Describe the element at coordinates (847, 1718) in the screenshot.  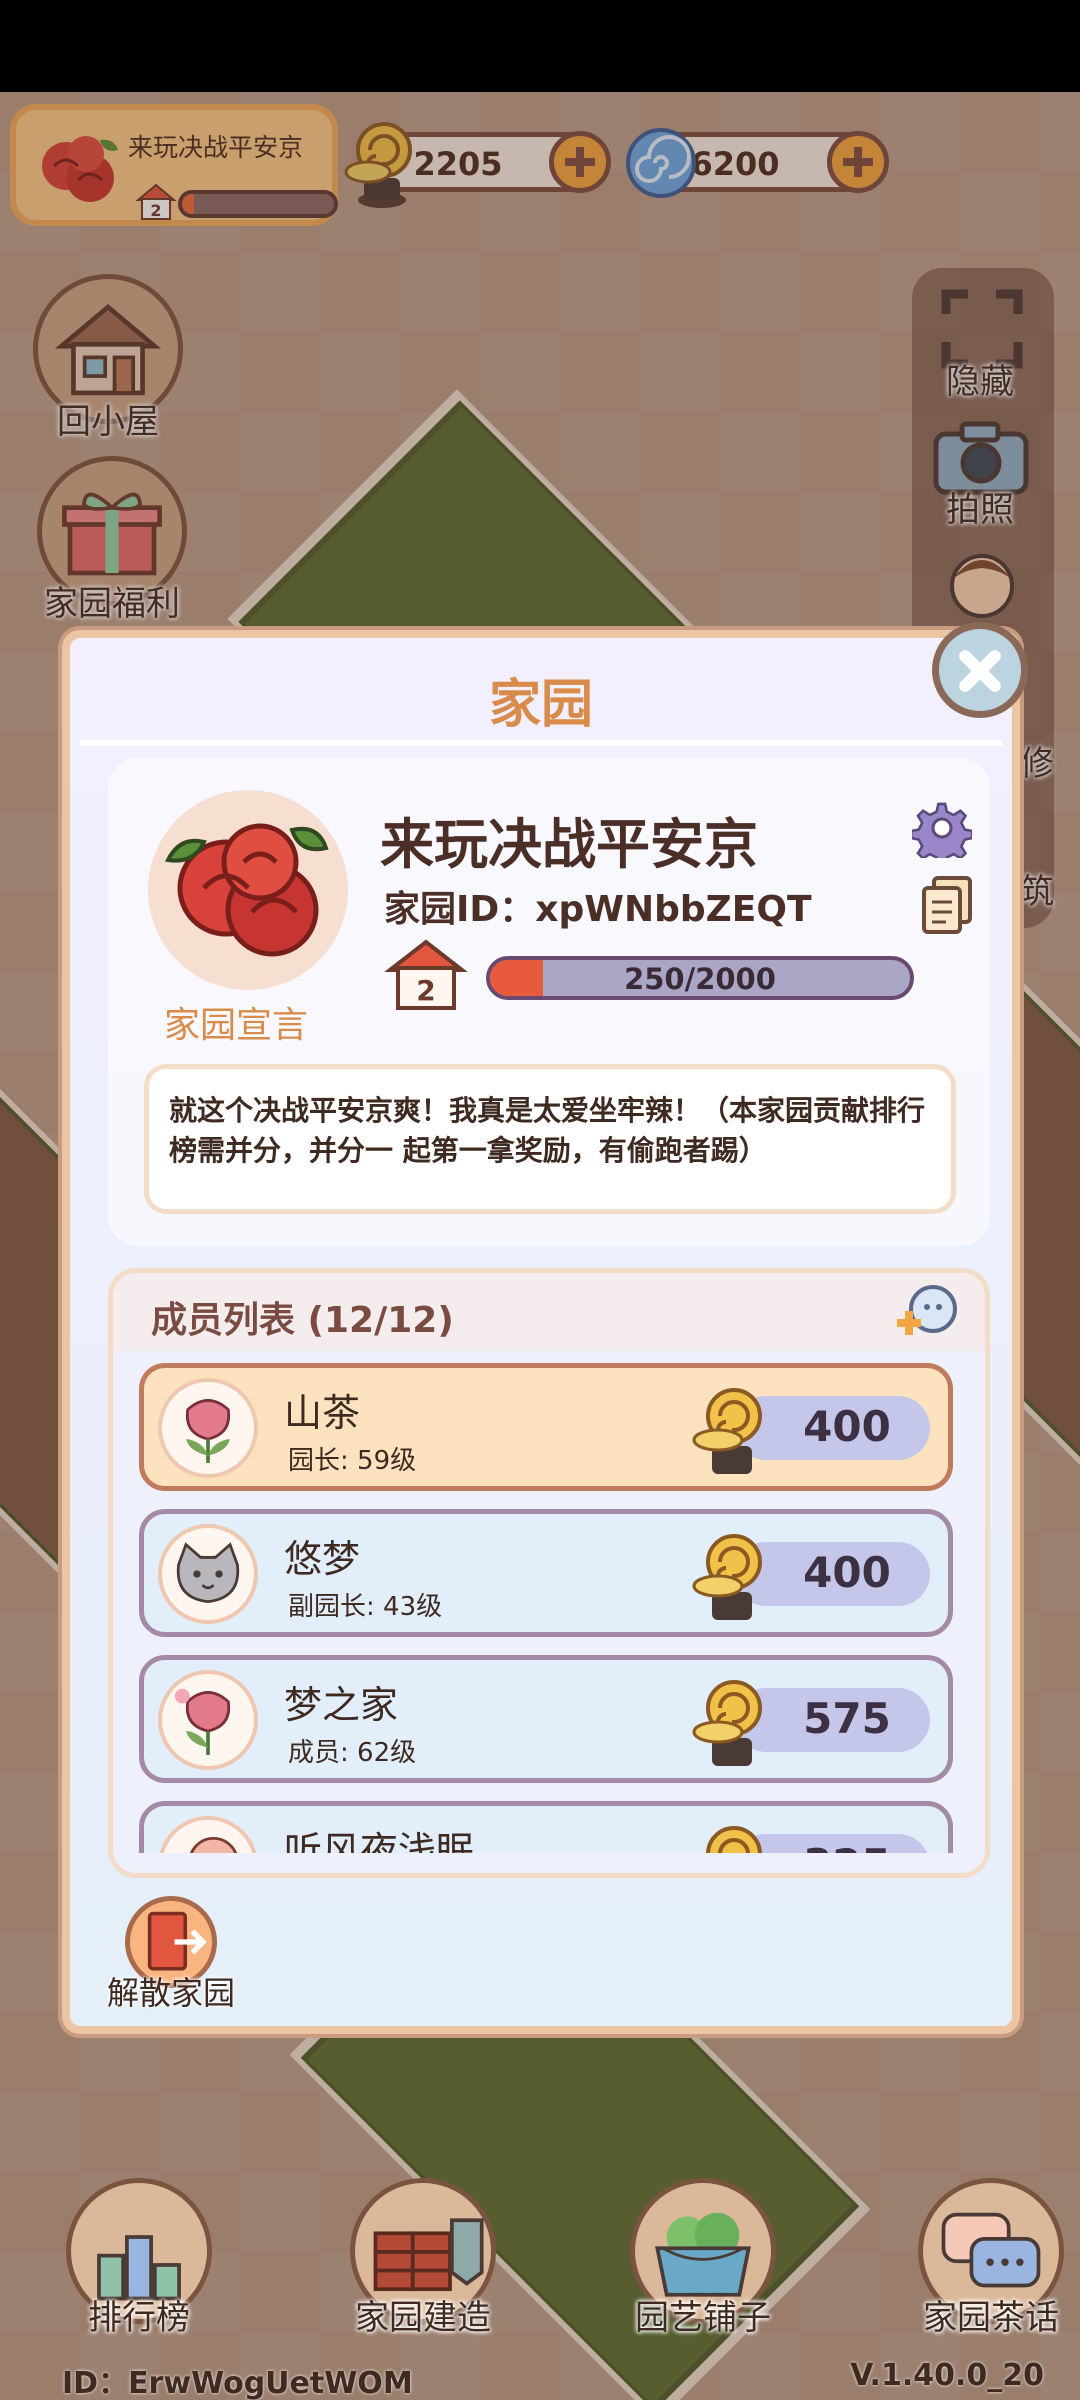
I see `member-score-value: 575` at that location.